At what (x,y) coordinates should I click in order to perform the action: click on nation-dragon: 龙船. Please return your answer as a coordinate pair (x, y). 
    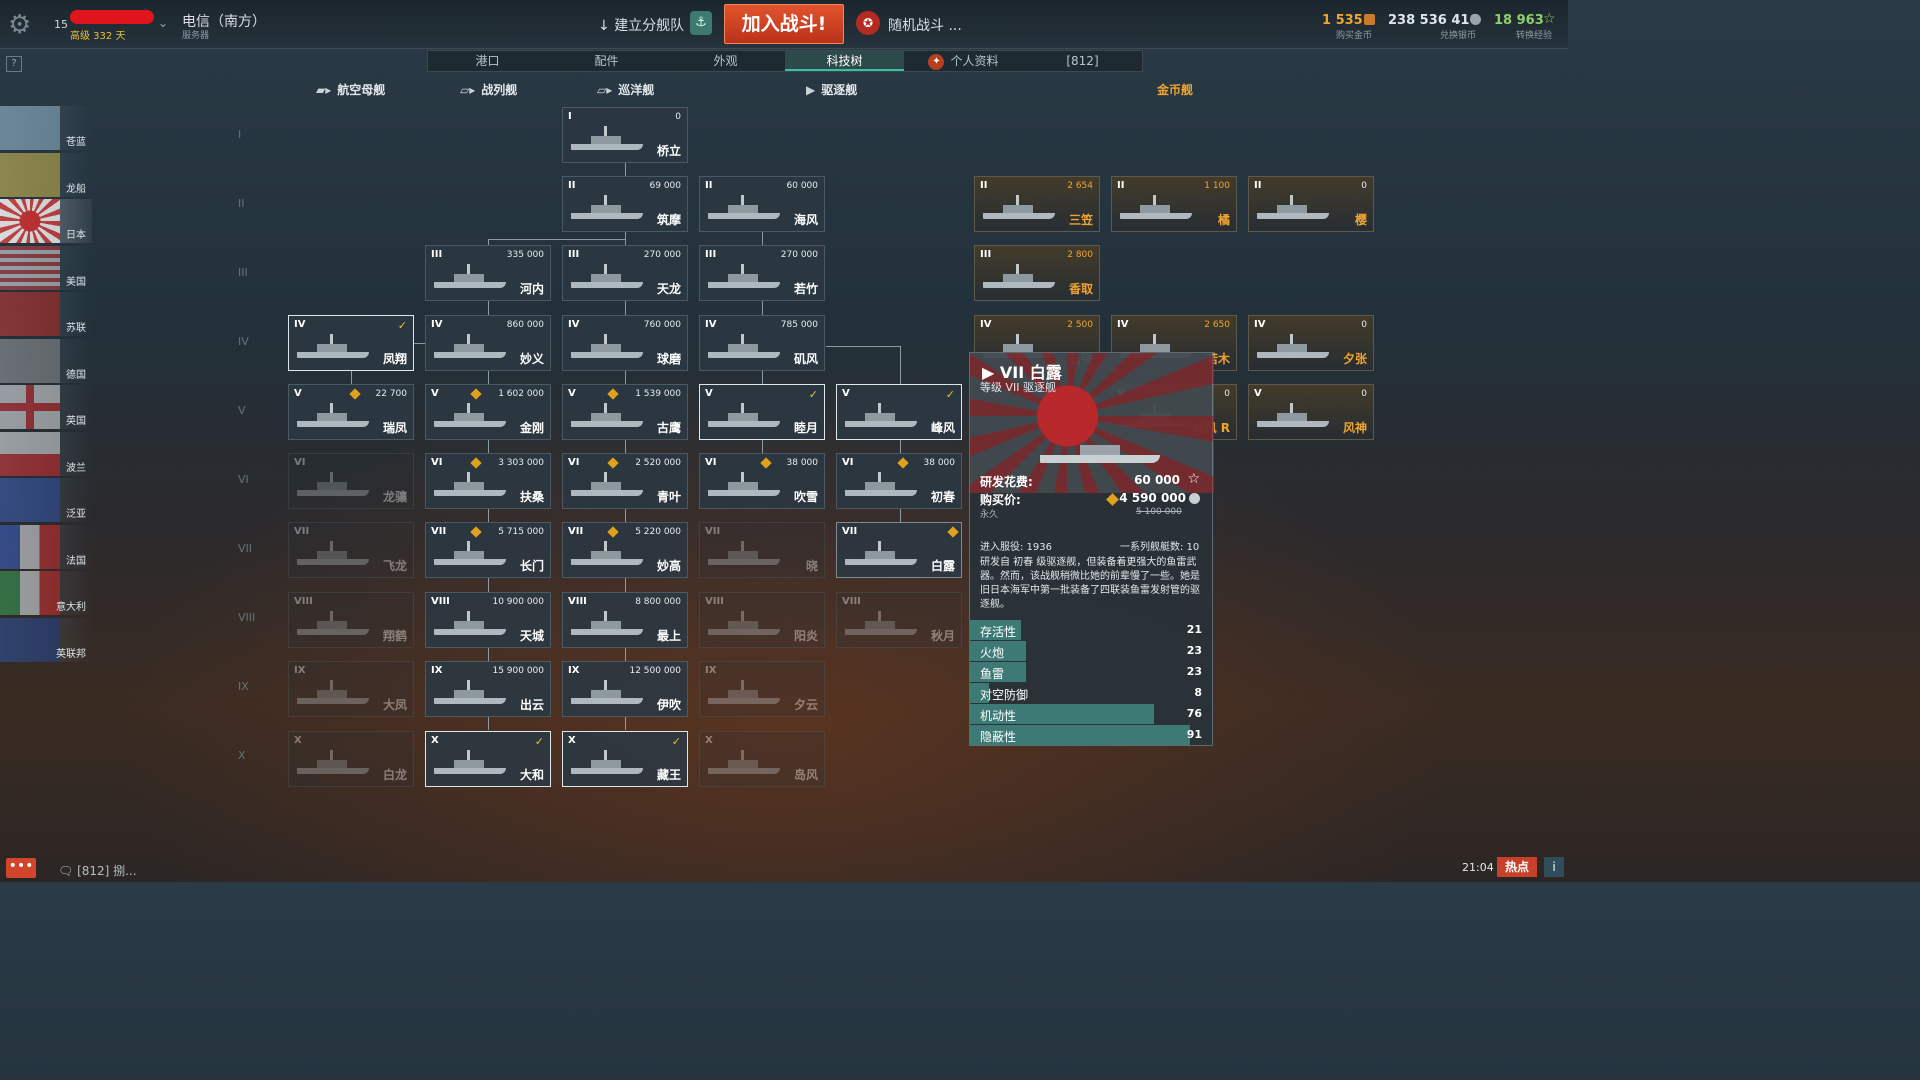
    Looking at the image, I should click on (46, 174).